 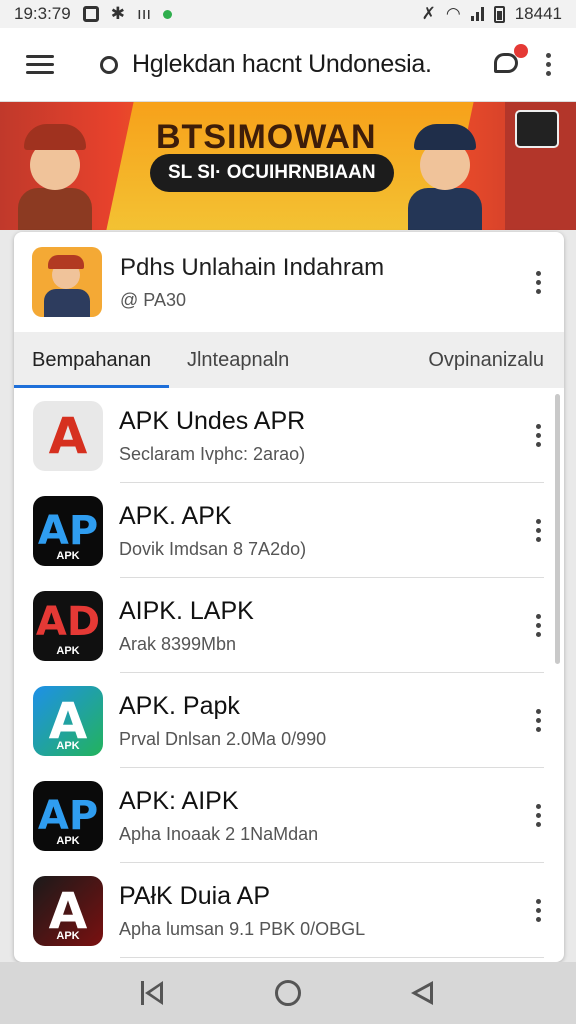 What do you see at coordinates (266, 137) in the screenshot?
I see `banner-title: BTSIMOWAN` at bounding box center [266, 137].